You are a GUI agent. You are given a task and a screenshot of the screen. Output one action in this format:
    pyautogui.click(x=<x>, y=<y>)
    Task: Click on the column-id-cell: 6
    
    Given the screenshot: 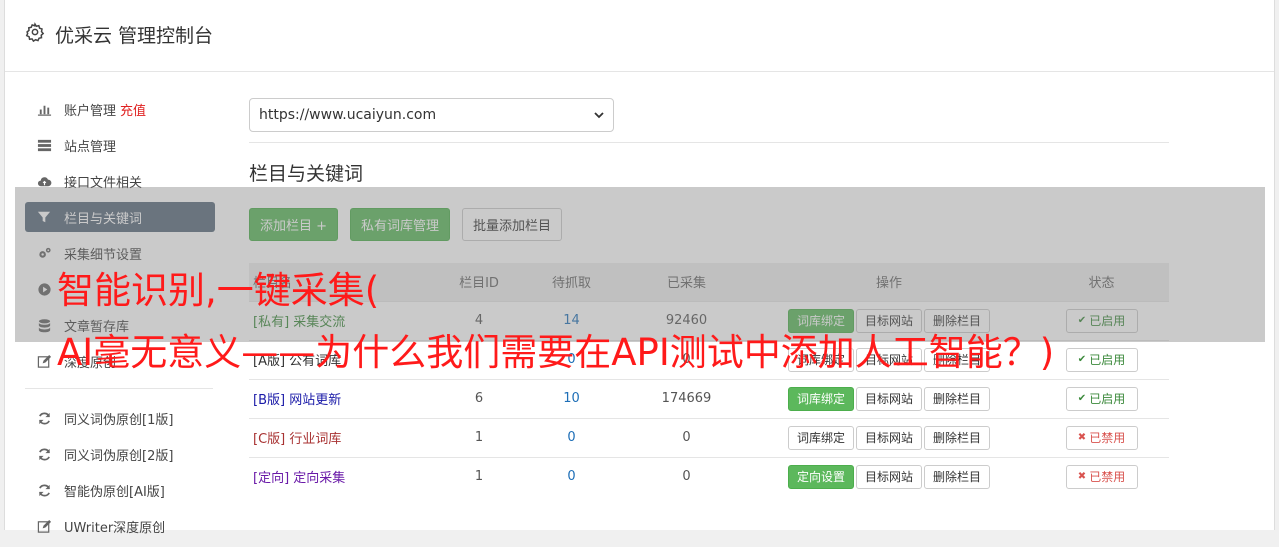 What is the action you would take?
    pyautogui.click(x=479, y=398)
    